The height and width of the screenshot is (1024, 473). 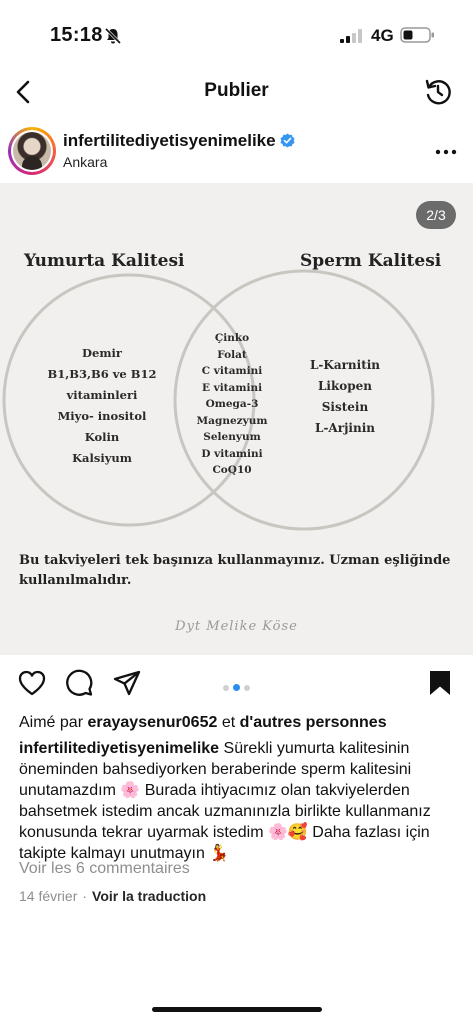 I want to click on venn-item: Magnezyum, so click(x=232, y=420).